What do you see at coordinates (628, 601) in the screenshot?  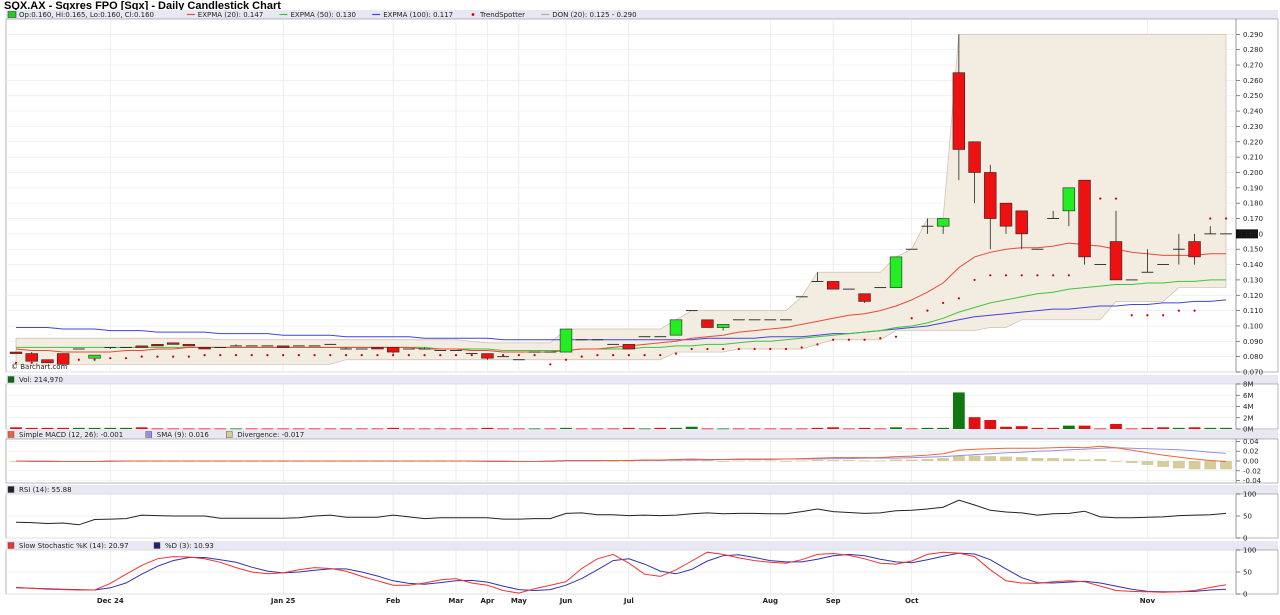 I see `x-tick-label: Jul` at bounding box center [628, 601].